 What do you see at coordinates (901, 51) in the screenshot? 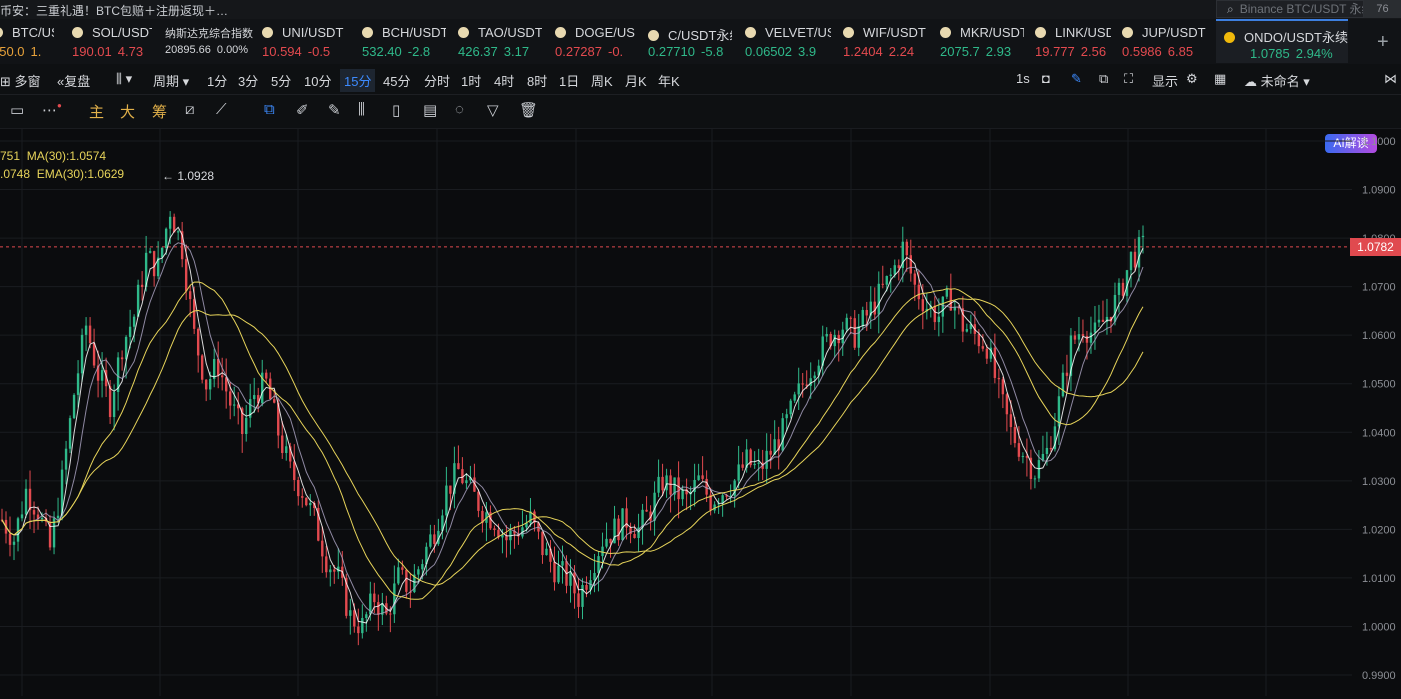
I see `ticker-change: 2.24` at bounding box center [901, 51].